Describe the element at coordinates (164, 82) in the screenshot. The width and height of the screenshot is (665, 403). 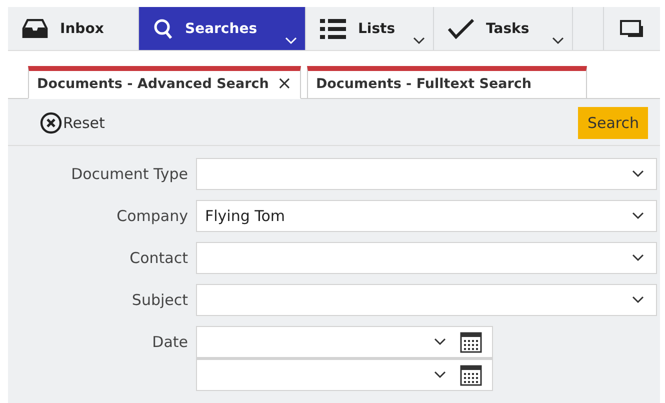
I see `document-tab: Documents - Advanced Search ×` at that location.